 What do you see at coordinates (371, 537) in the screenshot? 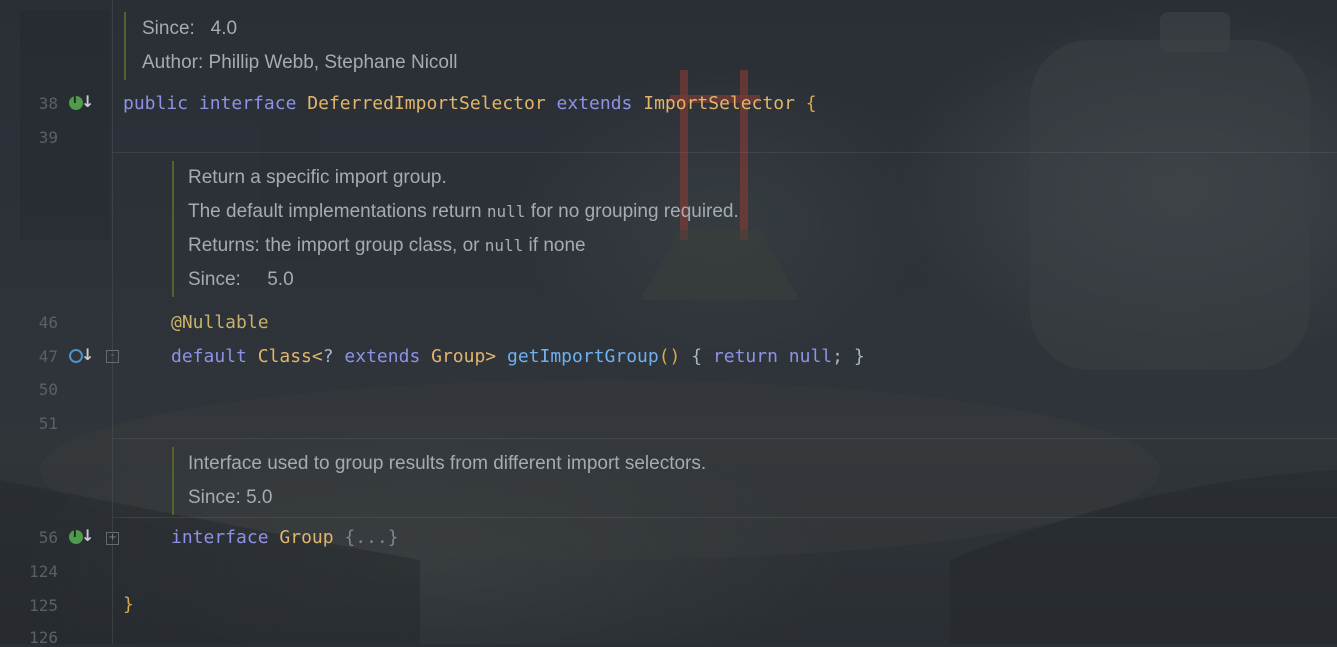
I see `folded-region: {...}` at bounding box center [371, 537].